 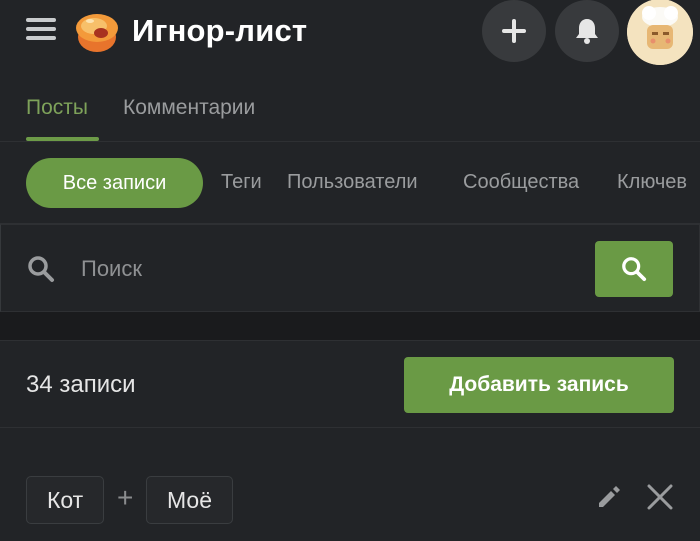 What do you see at coordinates (241, 182) in the screenshot?
I see `filter-tags: Теги` at bounding box center [241, 182].